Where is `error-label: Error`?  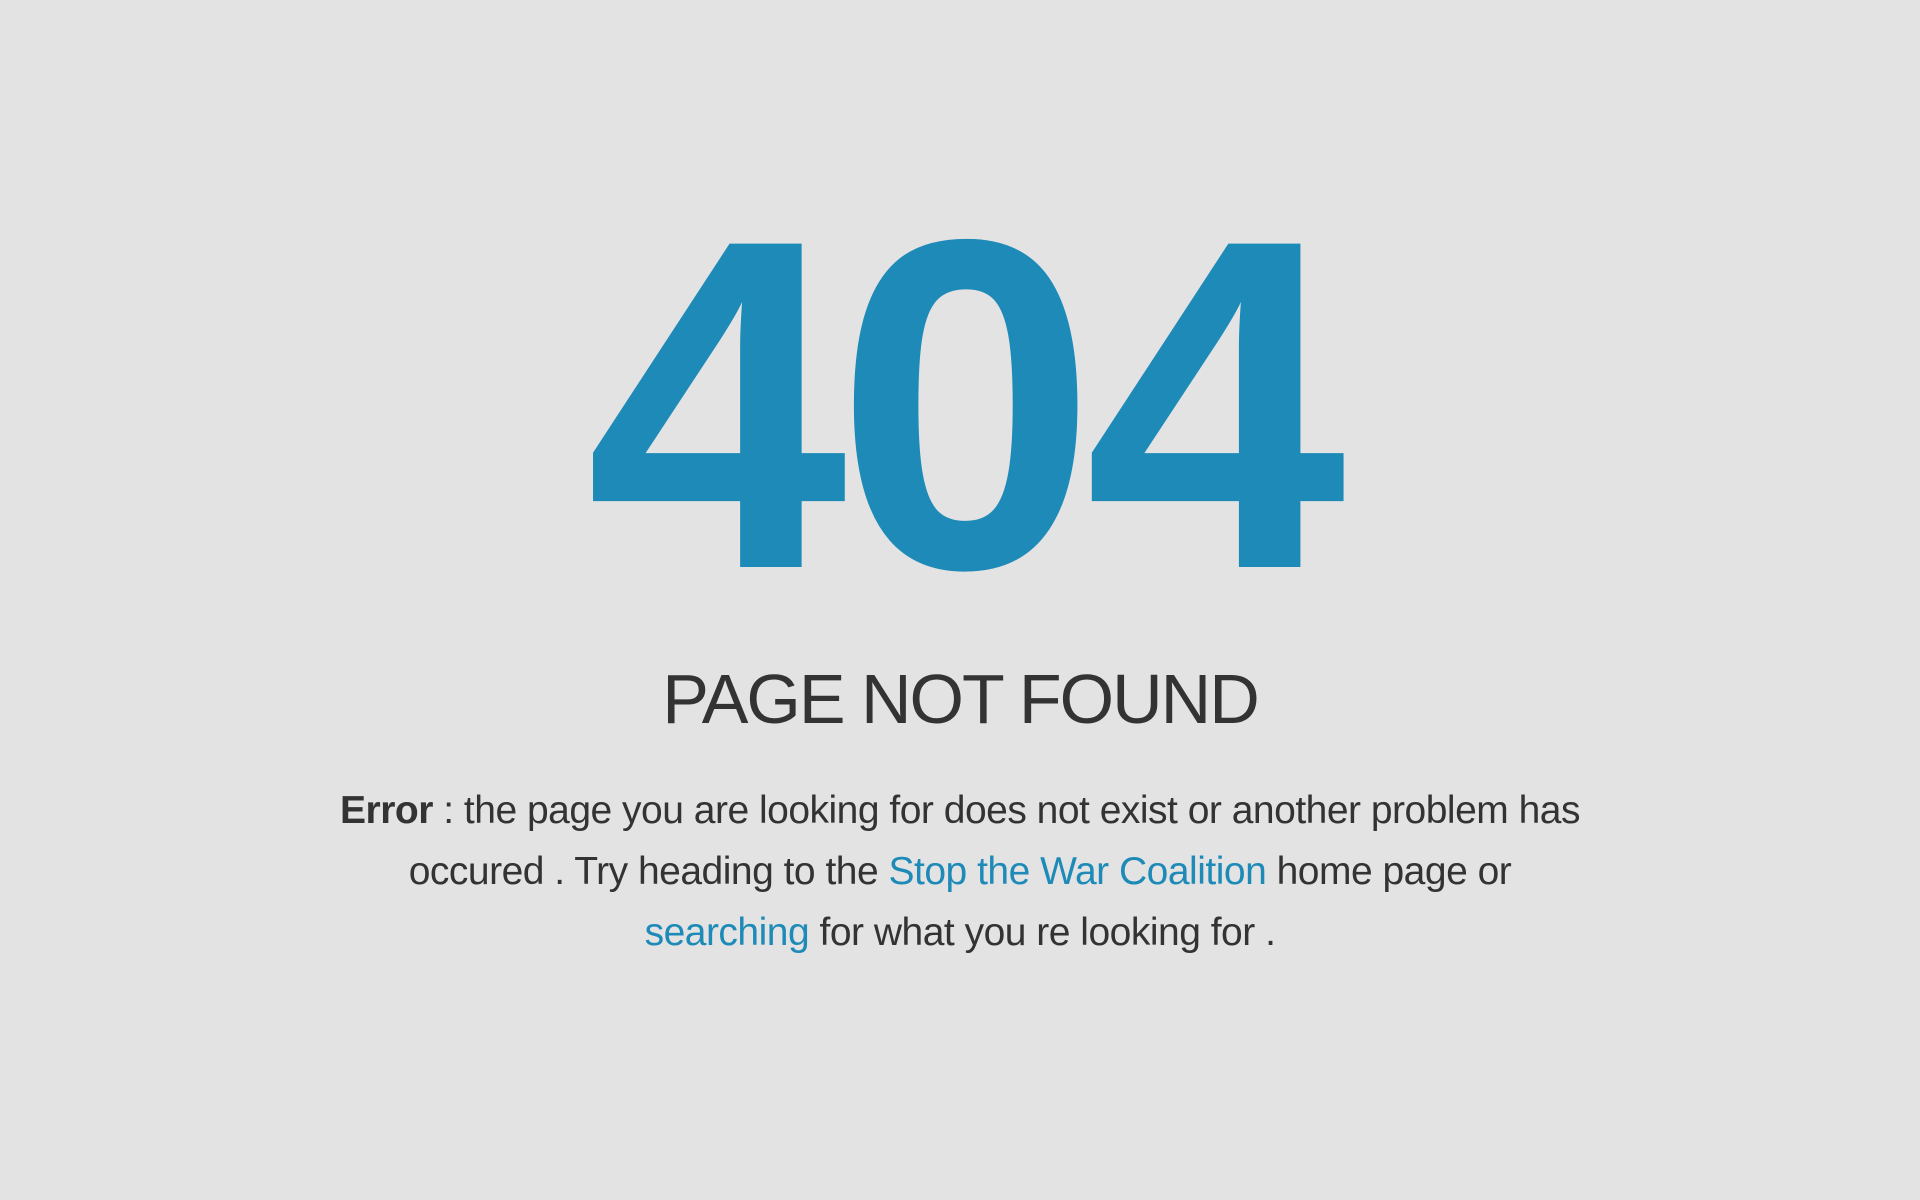
error-label: Error is located at coordinates (386, 810).